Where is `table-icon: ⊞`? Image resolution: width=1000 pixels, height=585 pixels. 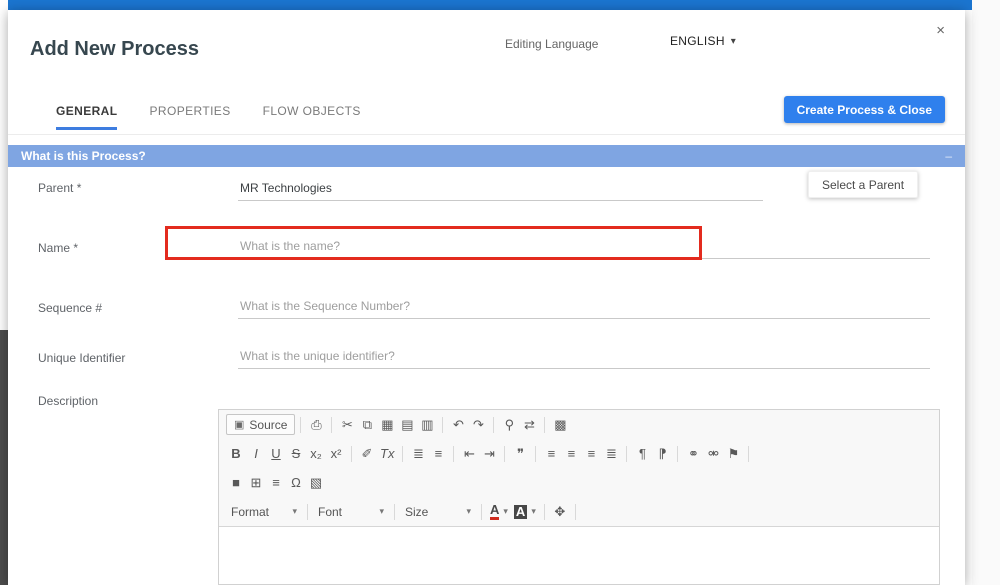 table-icon: ⊞ is located at coordinates (256, 482).